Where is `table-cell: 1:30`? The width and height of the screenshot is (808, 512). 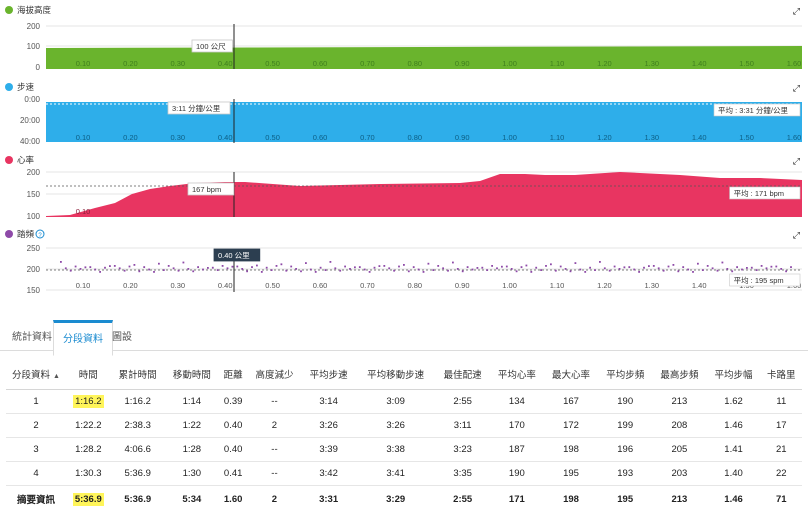 table-cell: 1:30 is located at coordinates (192, 474).